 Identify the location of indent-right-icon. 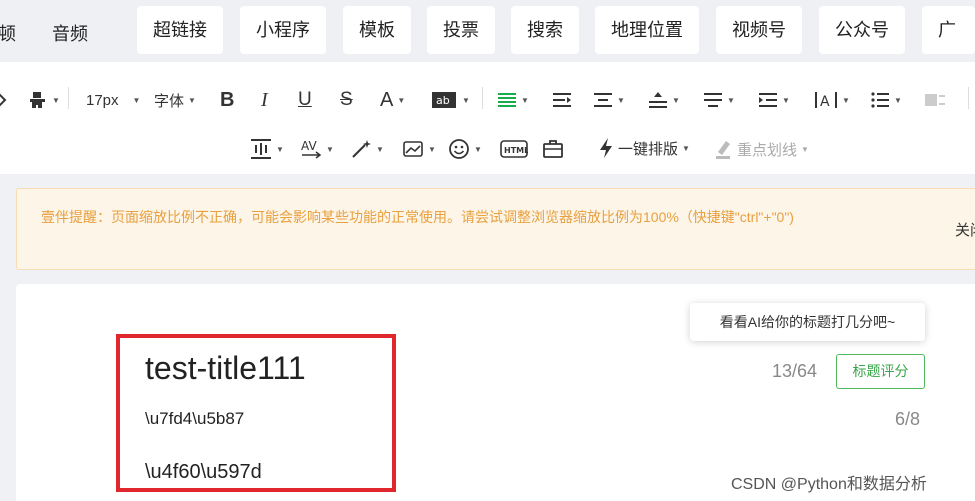
(562, 100).